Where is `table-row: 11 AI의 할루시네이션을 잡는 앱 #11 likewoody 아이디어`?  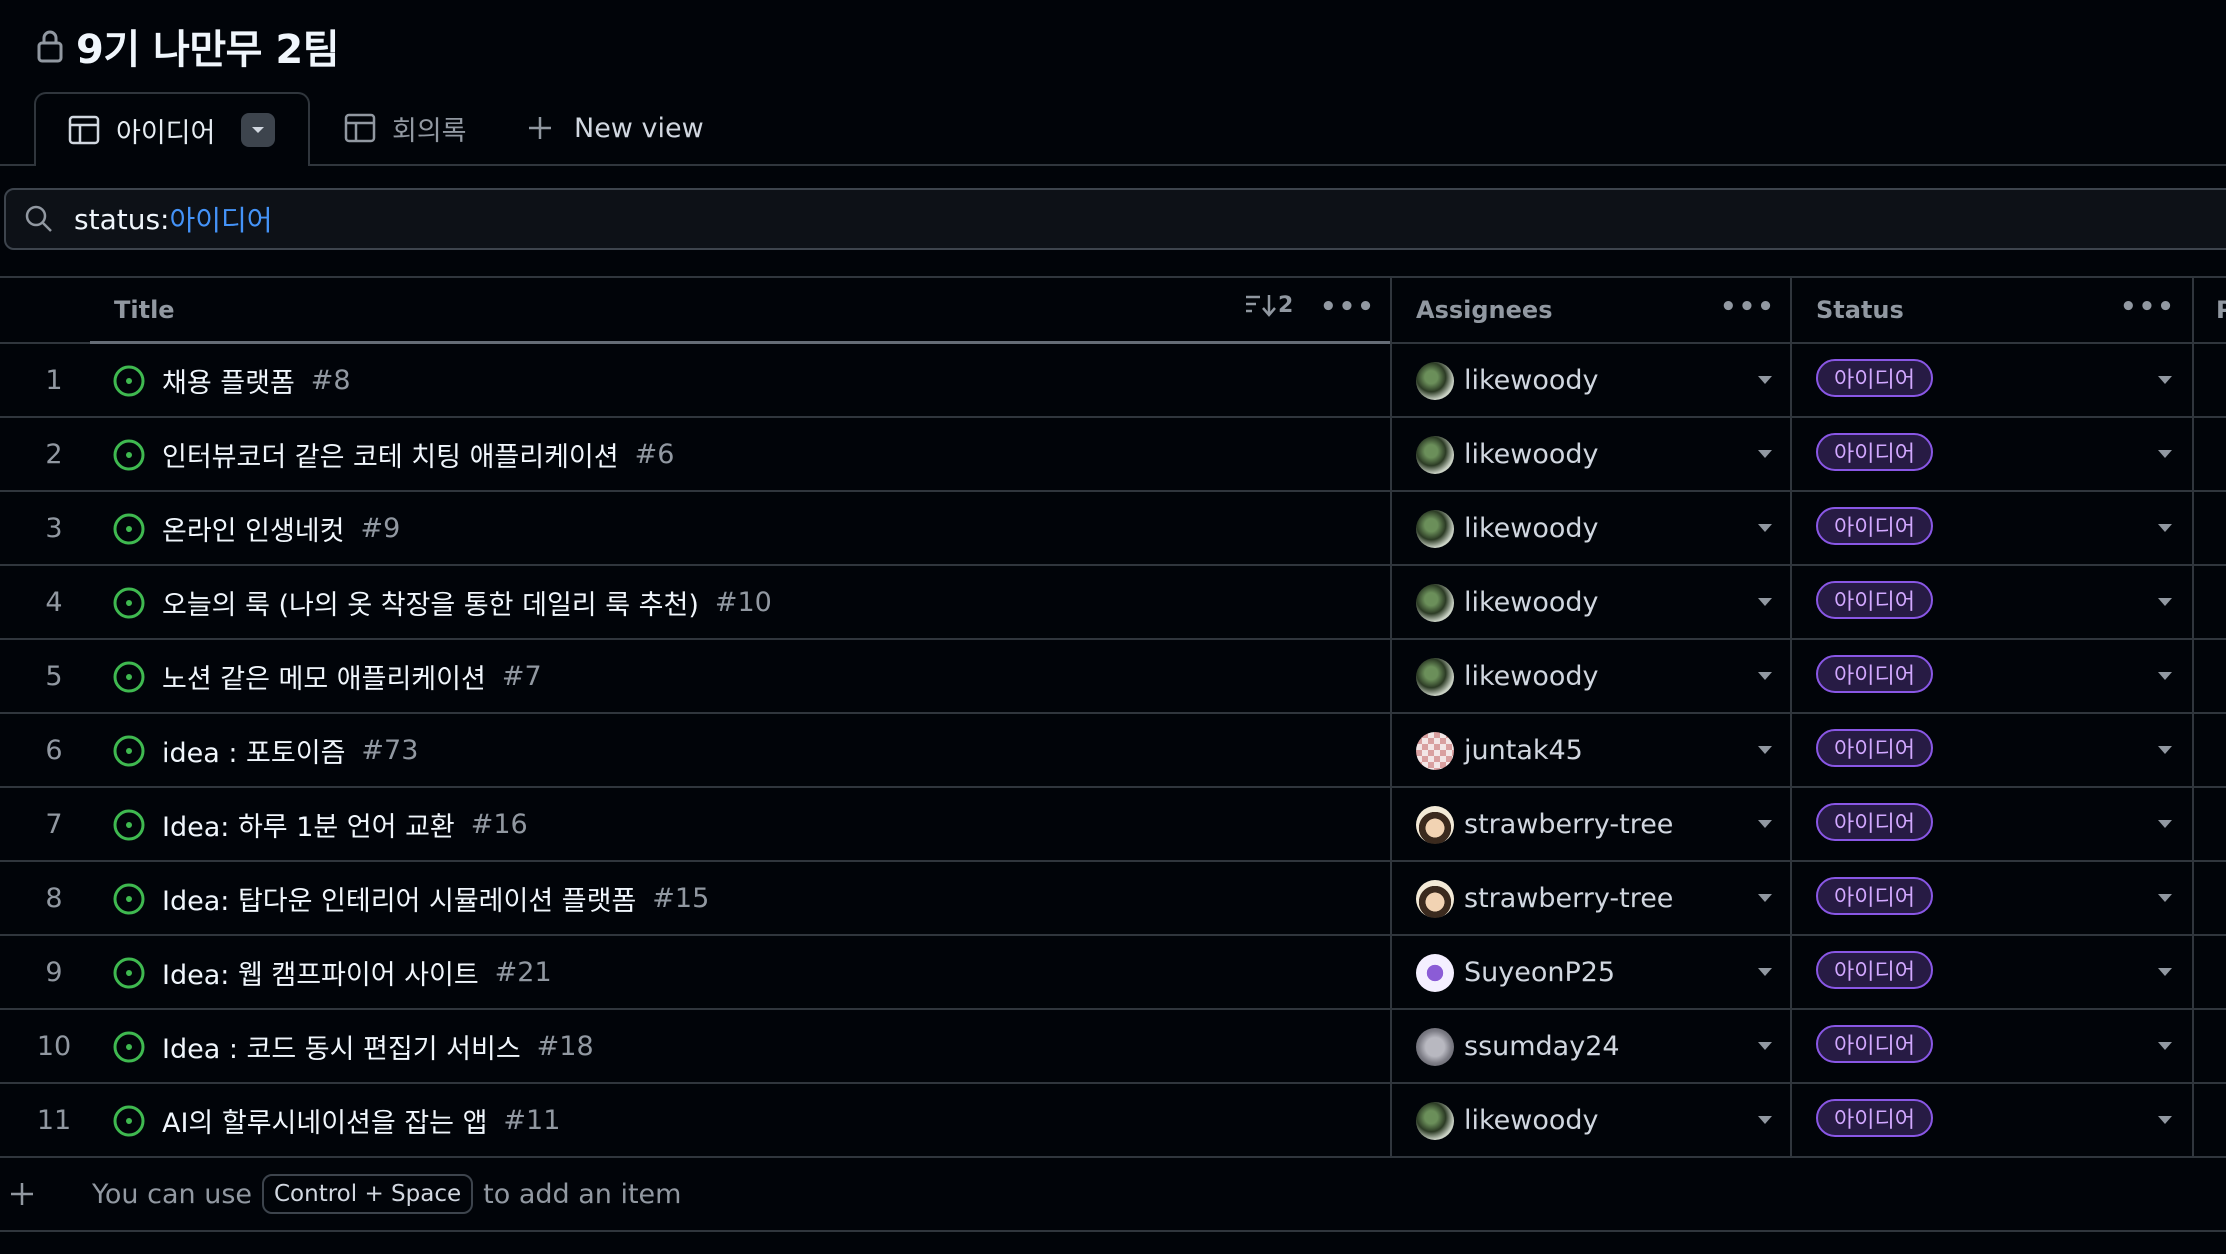 table-row: 11 AI의 할루시네이션을 잡는 앱 #11 likewoody 아이디어 is located at coordinates (1113, 1121).